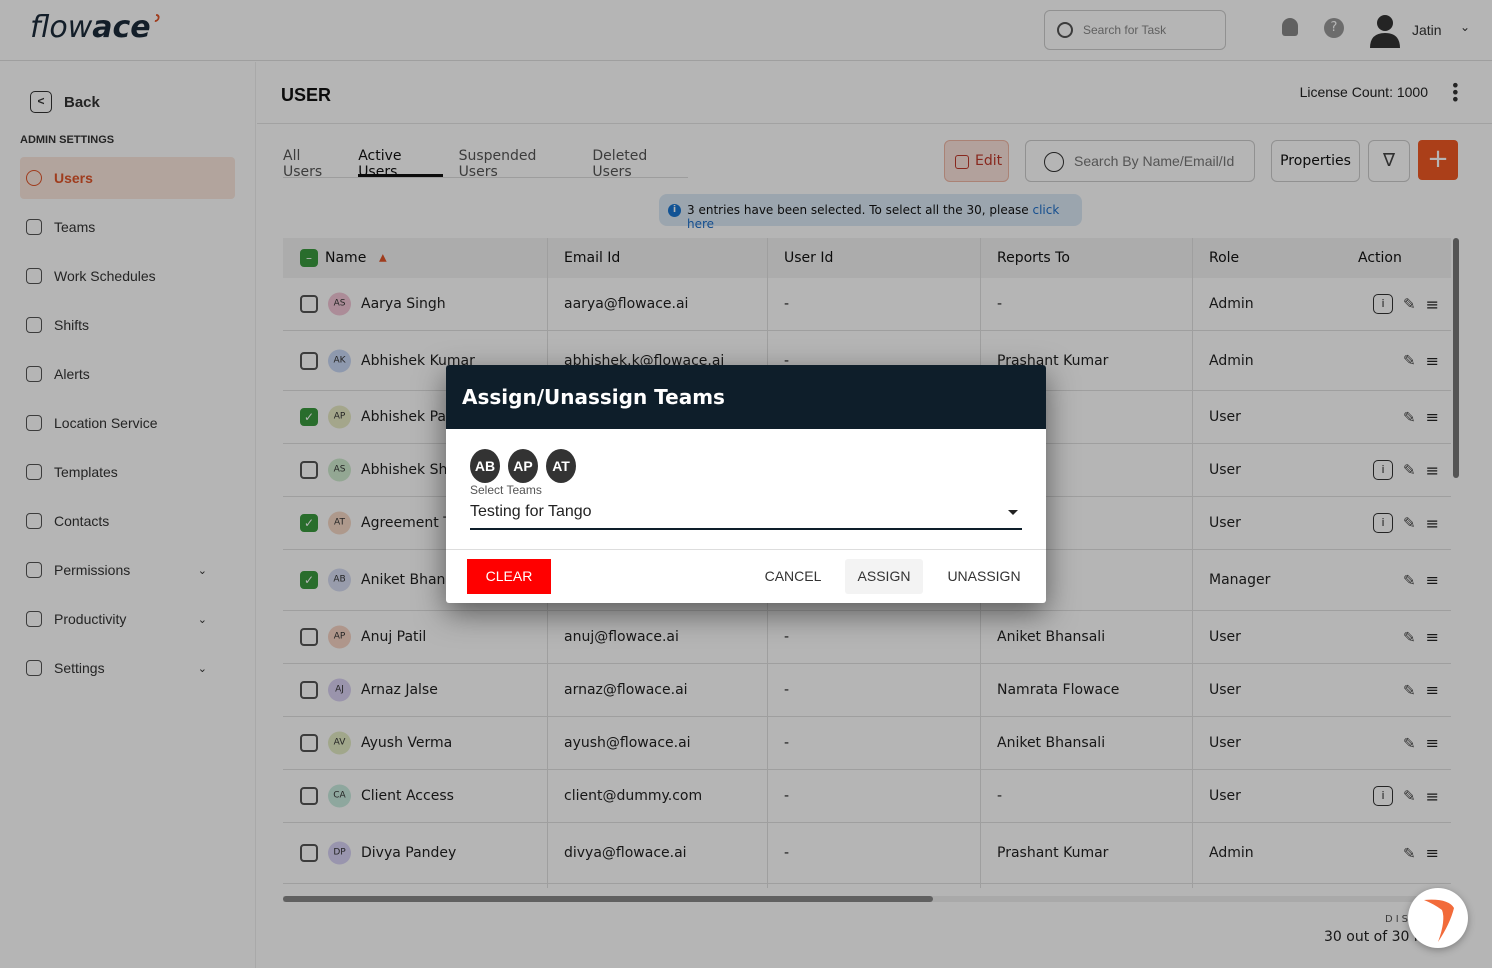 This screenshot has height=968, width=1492. I want to click on caret-down-icon, so click(1013, 512).